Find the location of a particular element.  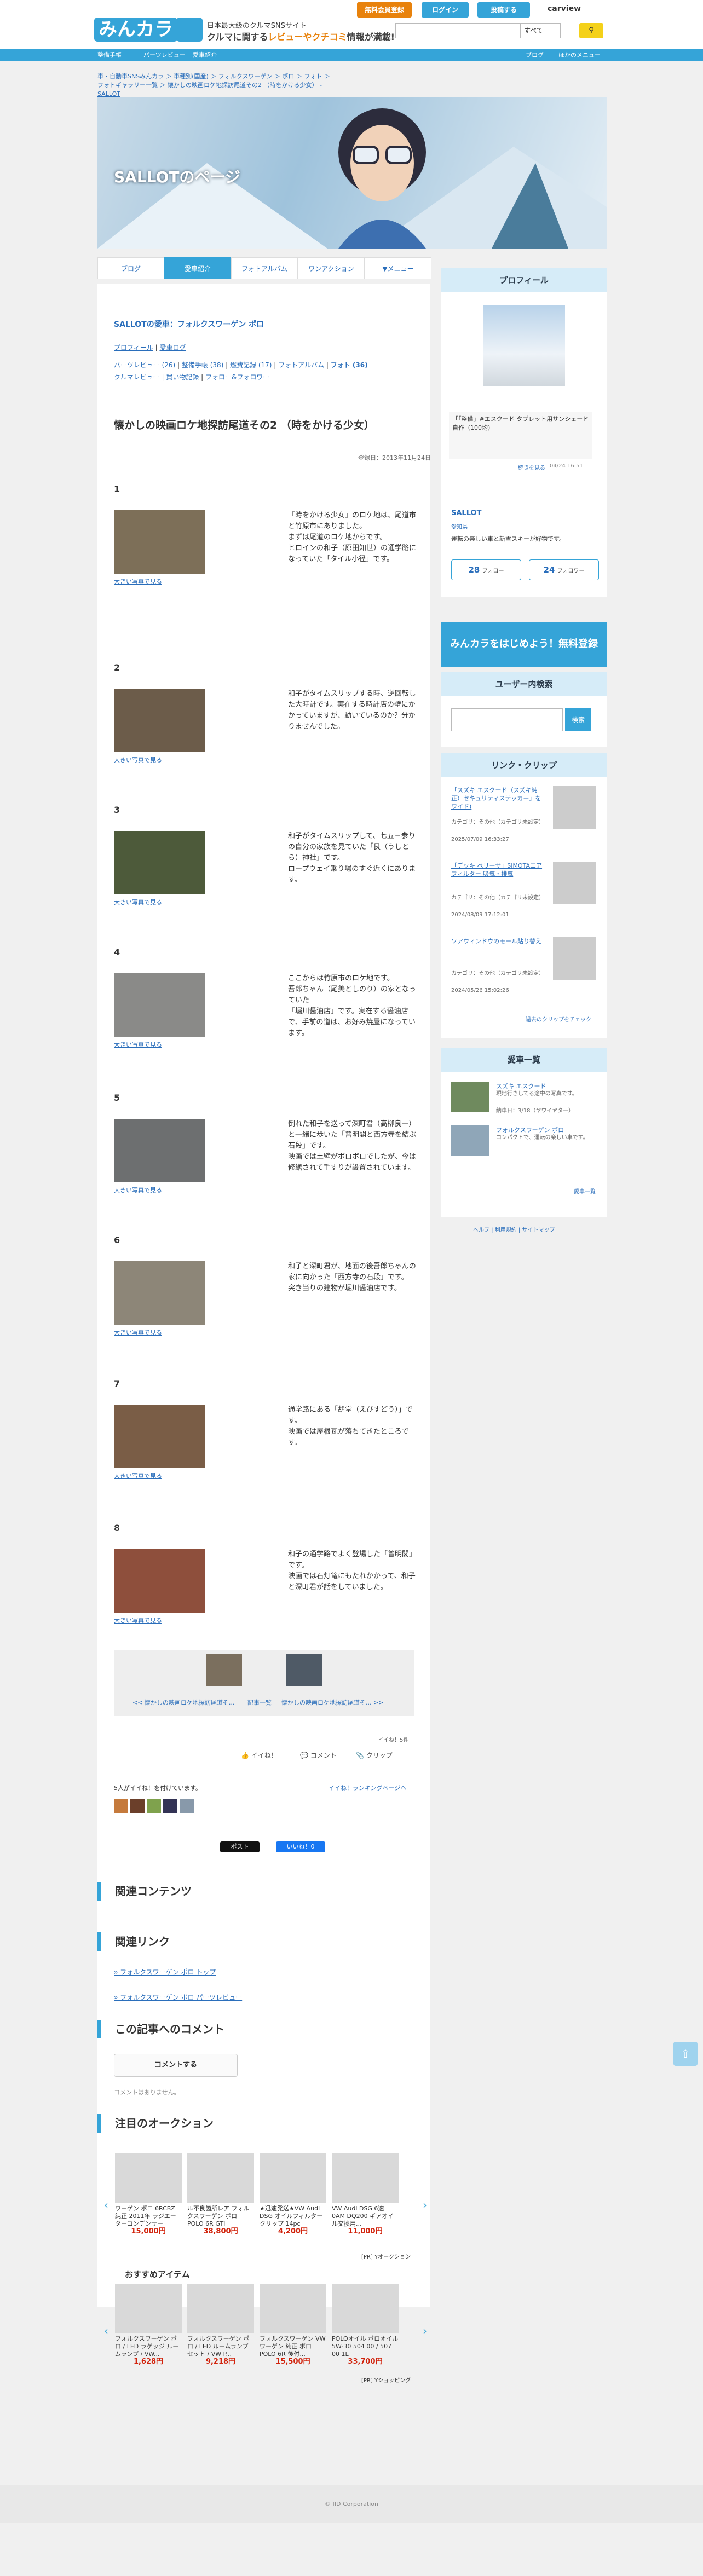

tab-menu: ▼メニュー is located at coordinates (398, 268).